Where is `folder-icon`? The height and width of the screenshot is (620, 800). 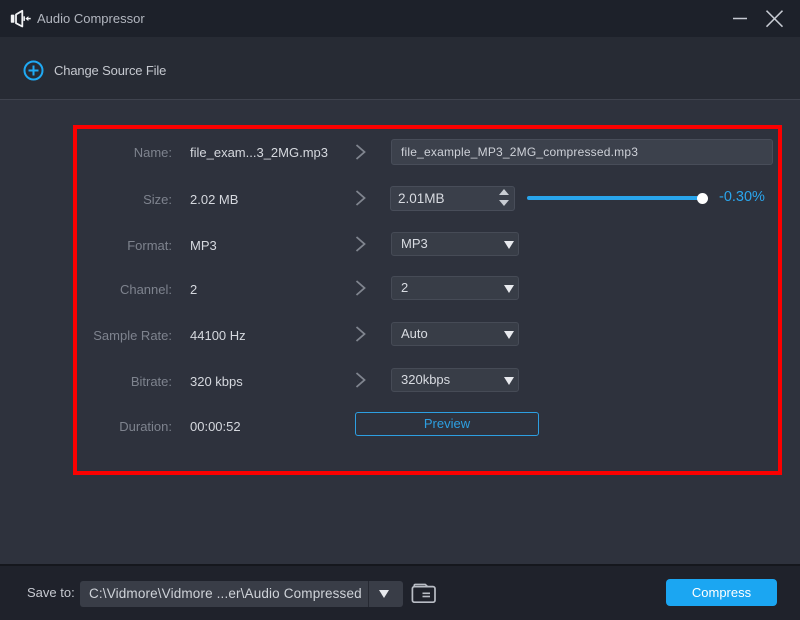
folder-icon is located at coordinates (423, 593).